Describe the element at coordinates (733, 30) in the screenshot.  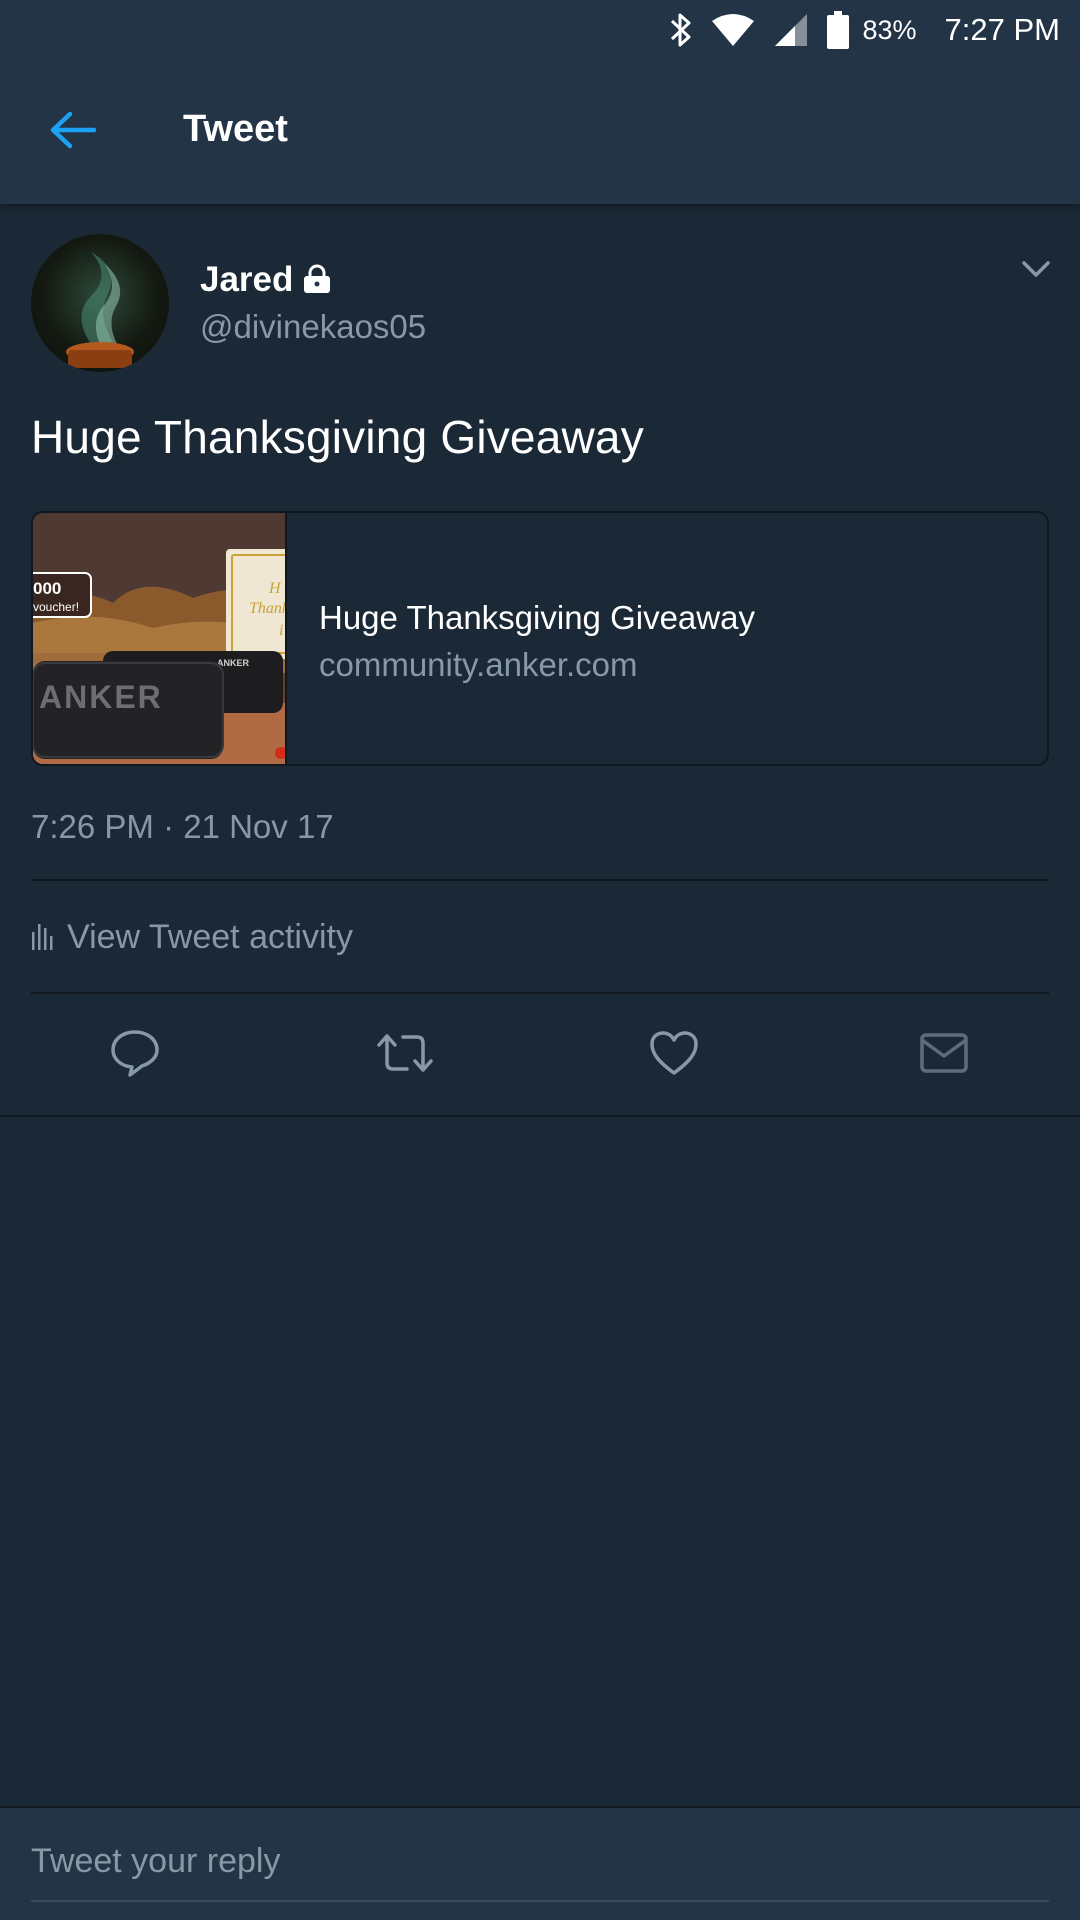
I see `wifi-icon` at that location.